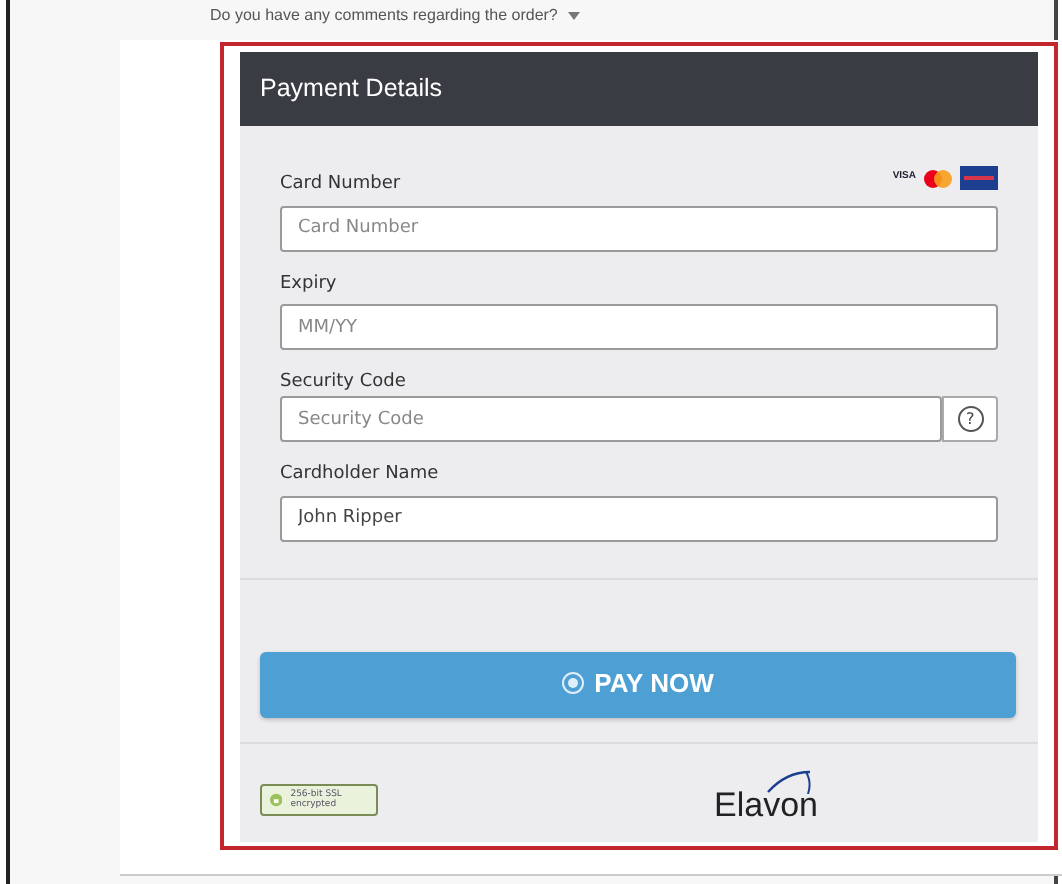  Describe the element at coordinates (938, 178) in the screenshot. I see `circles-icon` at that location.